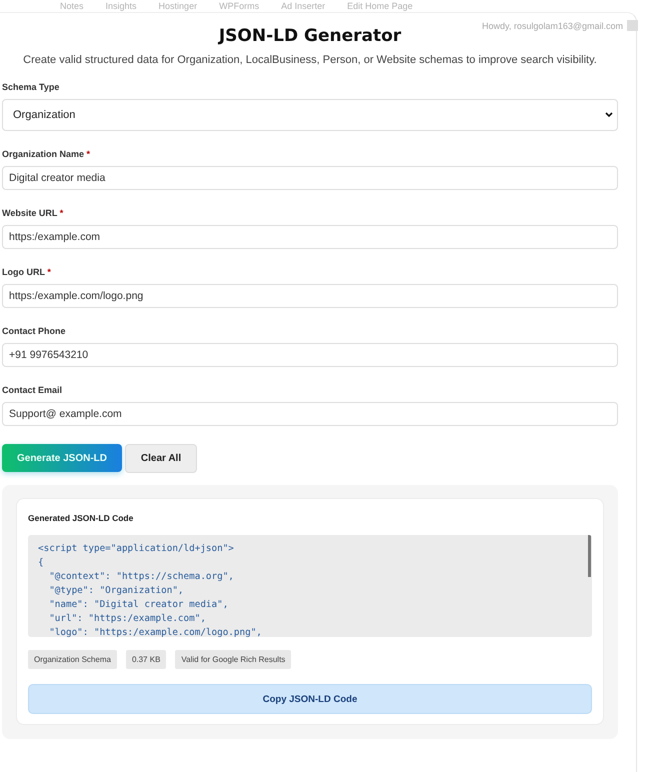  What do you see at coordinates (127, 619) in the screenshot?
I see `code-line: "url": "https:/example.com",` at bounding box center [127, 619].